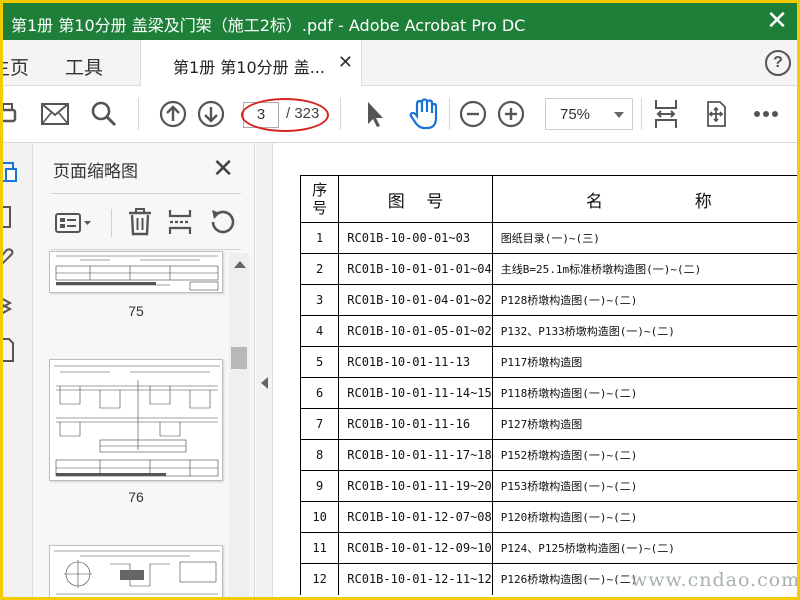 The width and height of the screenshot is (800, 600). What do you see at coordinates (644, 199) in the screenshot?
I see `column-header-name: 名 称` at bounding box center [644, 199].